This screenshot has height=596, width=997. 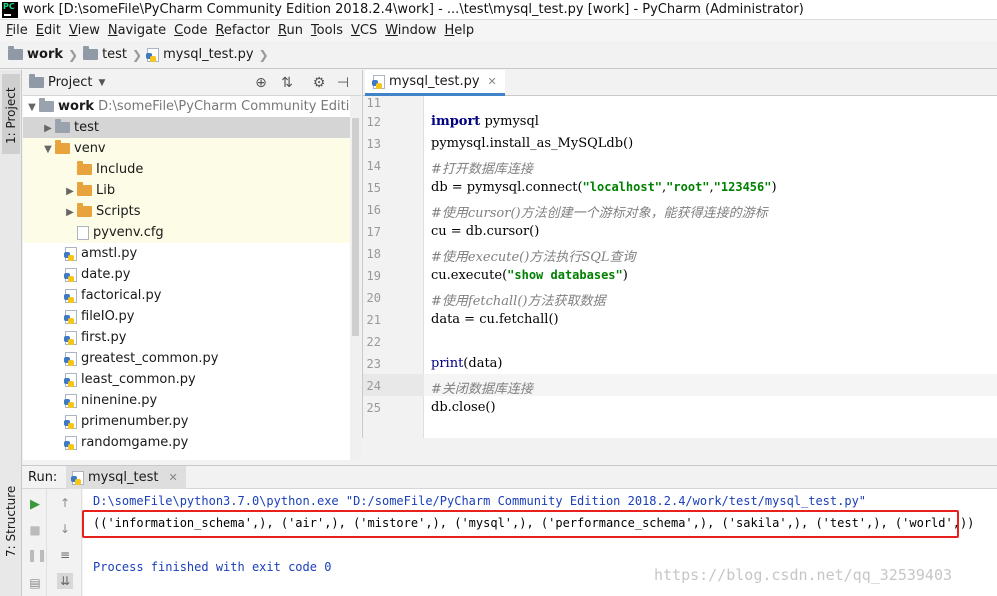 What do you see at coordinates (343, 83) in the screenshot?
I see `hide-panel-icon: ⊣` at bounding box center [343, 83].